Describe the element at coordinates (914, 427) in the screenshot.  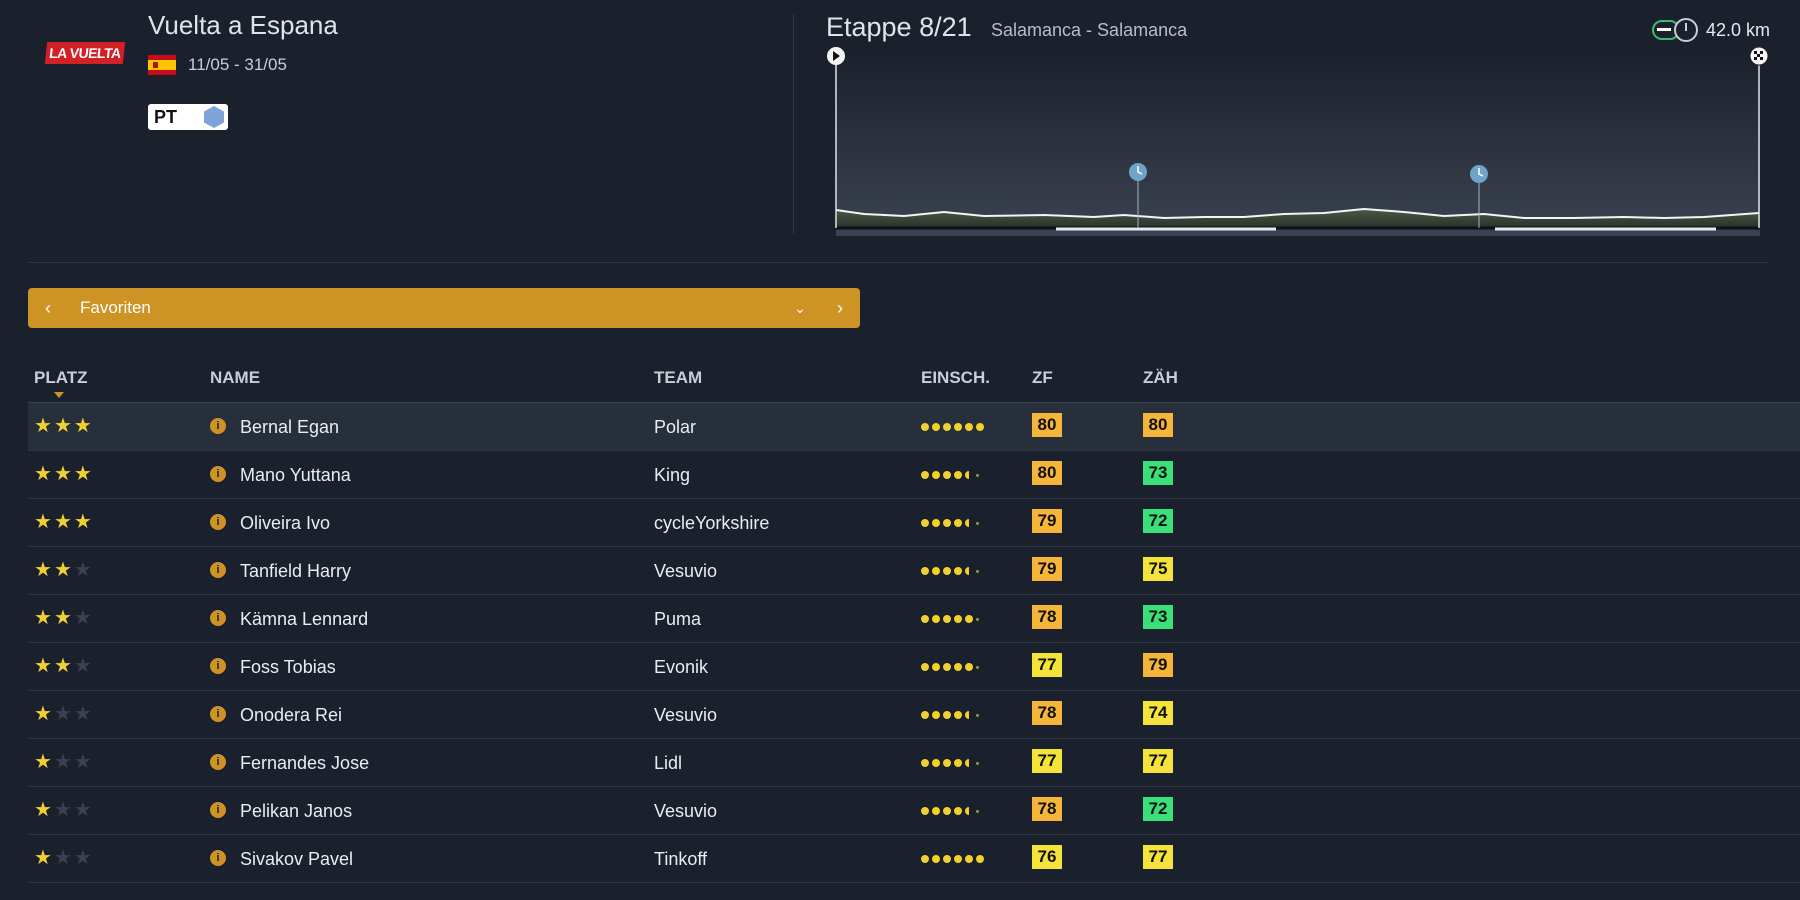
I see `table-row: ★ ★ ★ i Bernal Egan Polar 80 80` at that location.